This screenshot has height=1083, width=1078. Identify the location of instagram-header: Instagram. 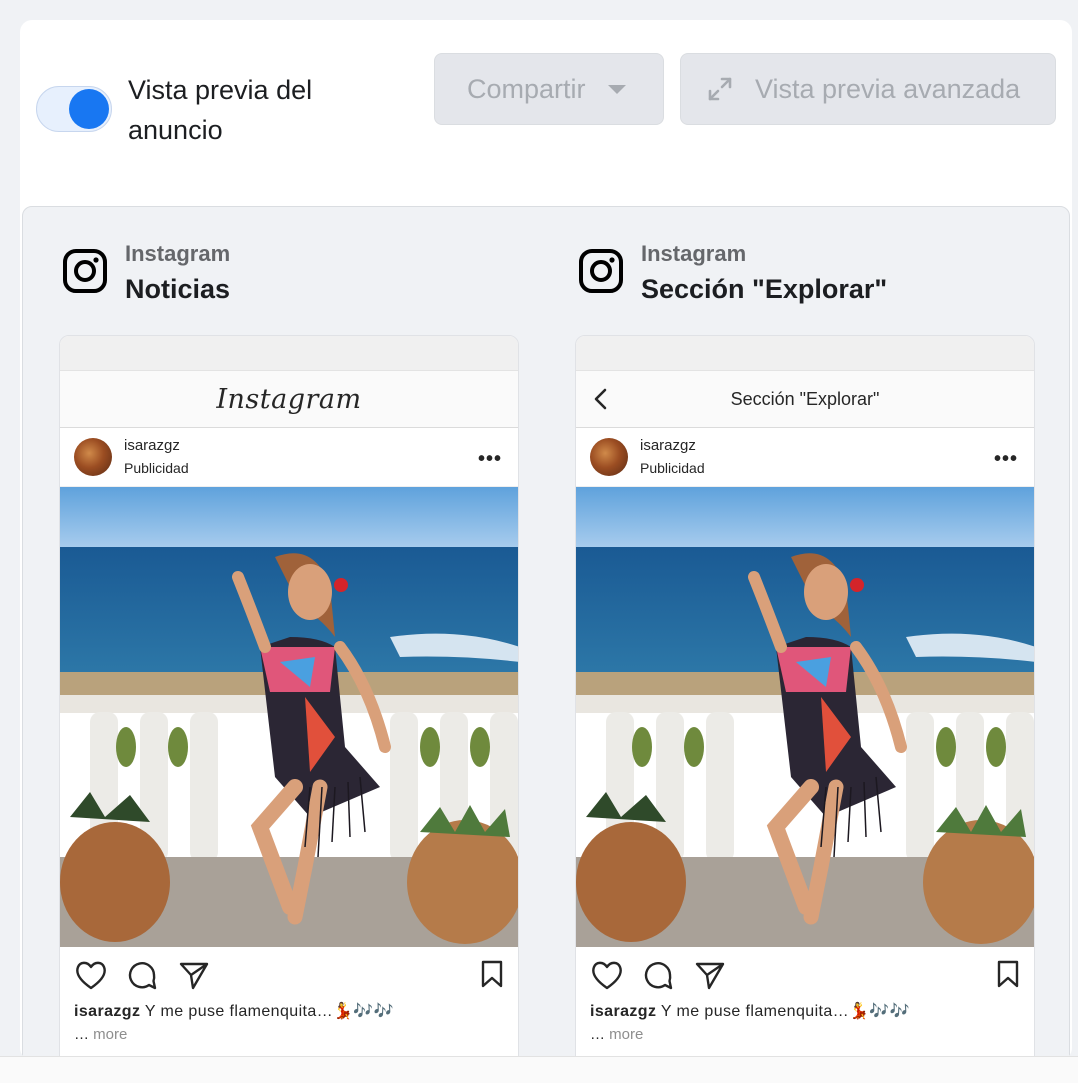
(289, 399).